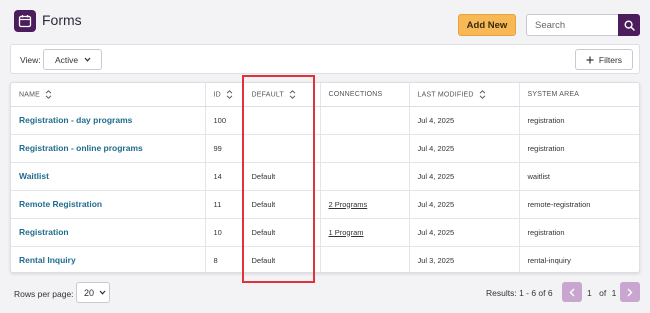 Image resolution: width=650 pixels, height=313 pixels. I want to click on form-system-area: remote-registration, so click(578, 204).